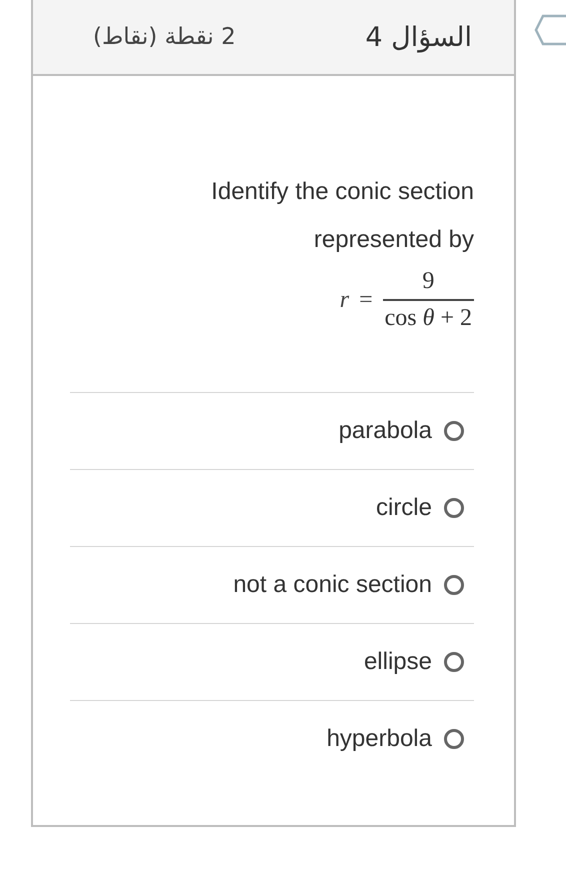  What do you see at coordinates (379, 739) in the screenshot?
I see `option-label: hyperbola` at bounding box center [379, 739].